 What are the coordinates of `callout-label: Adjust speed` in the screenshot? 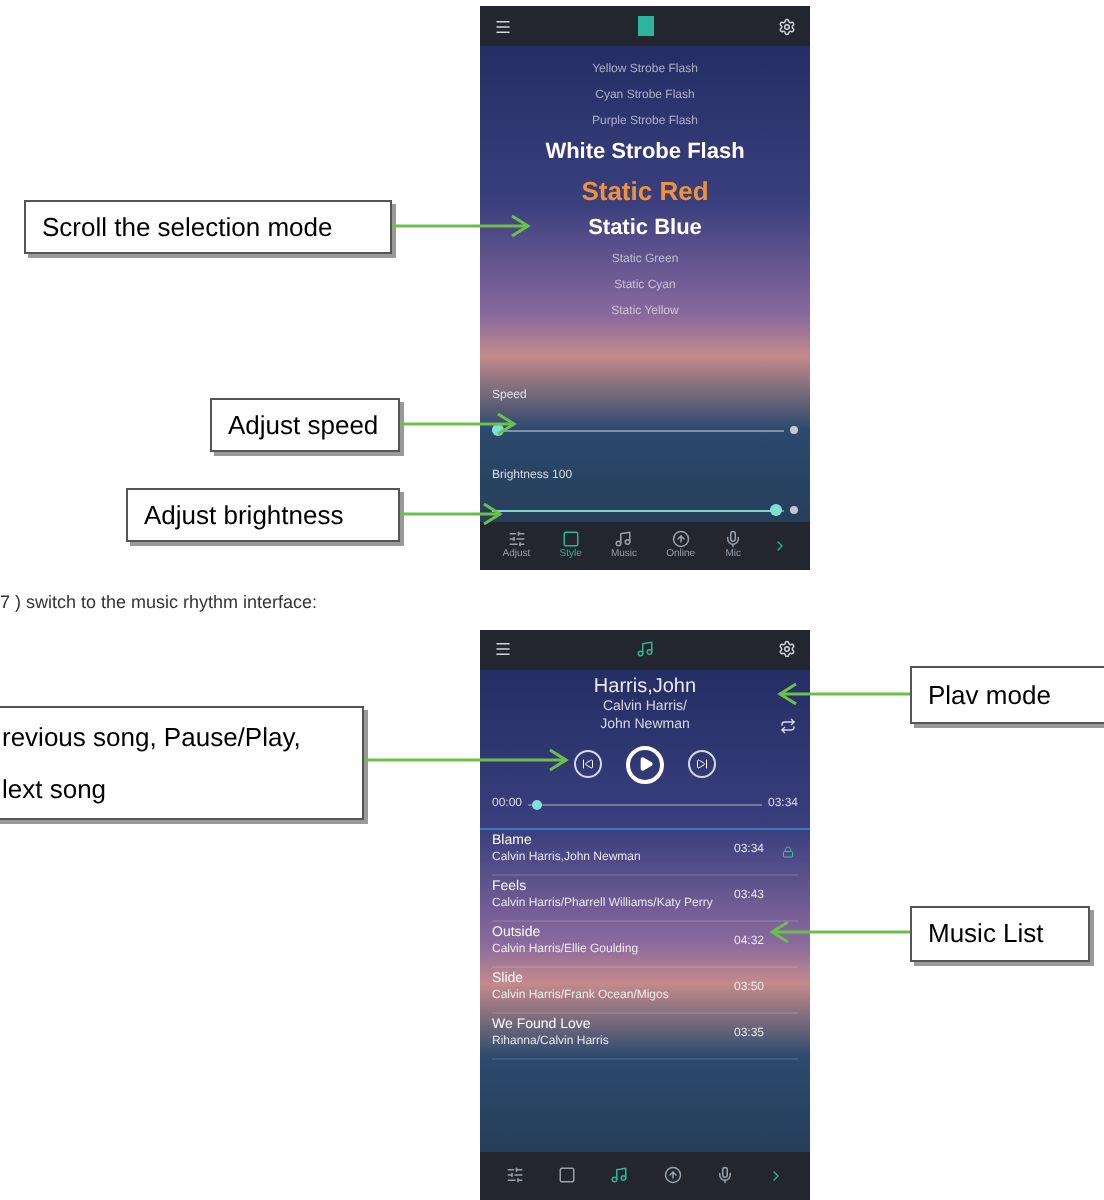 It's located at (305, 425).